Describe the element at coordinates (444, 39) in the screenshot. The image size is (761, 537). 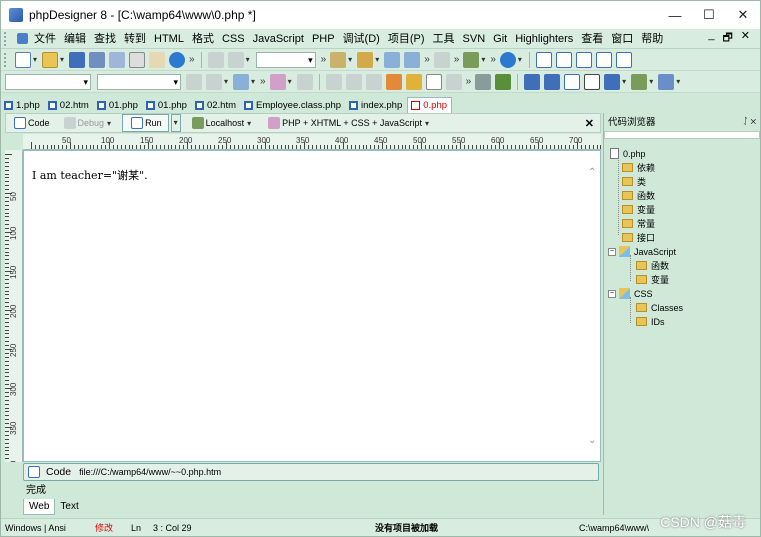
I see `menu-tools: 工具` at that location.